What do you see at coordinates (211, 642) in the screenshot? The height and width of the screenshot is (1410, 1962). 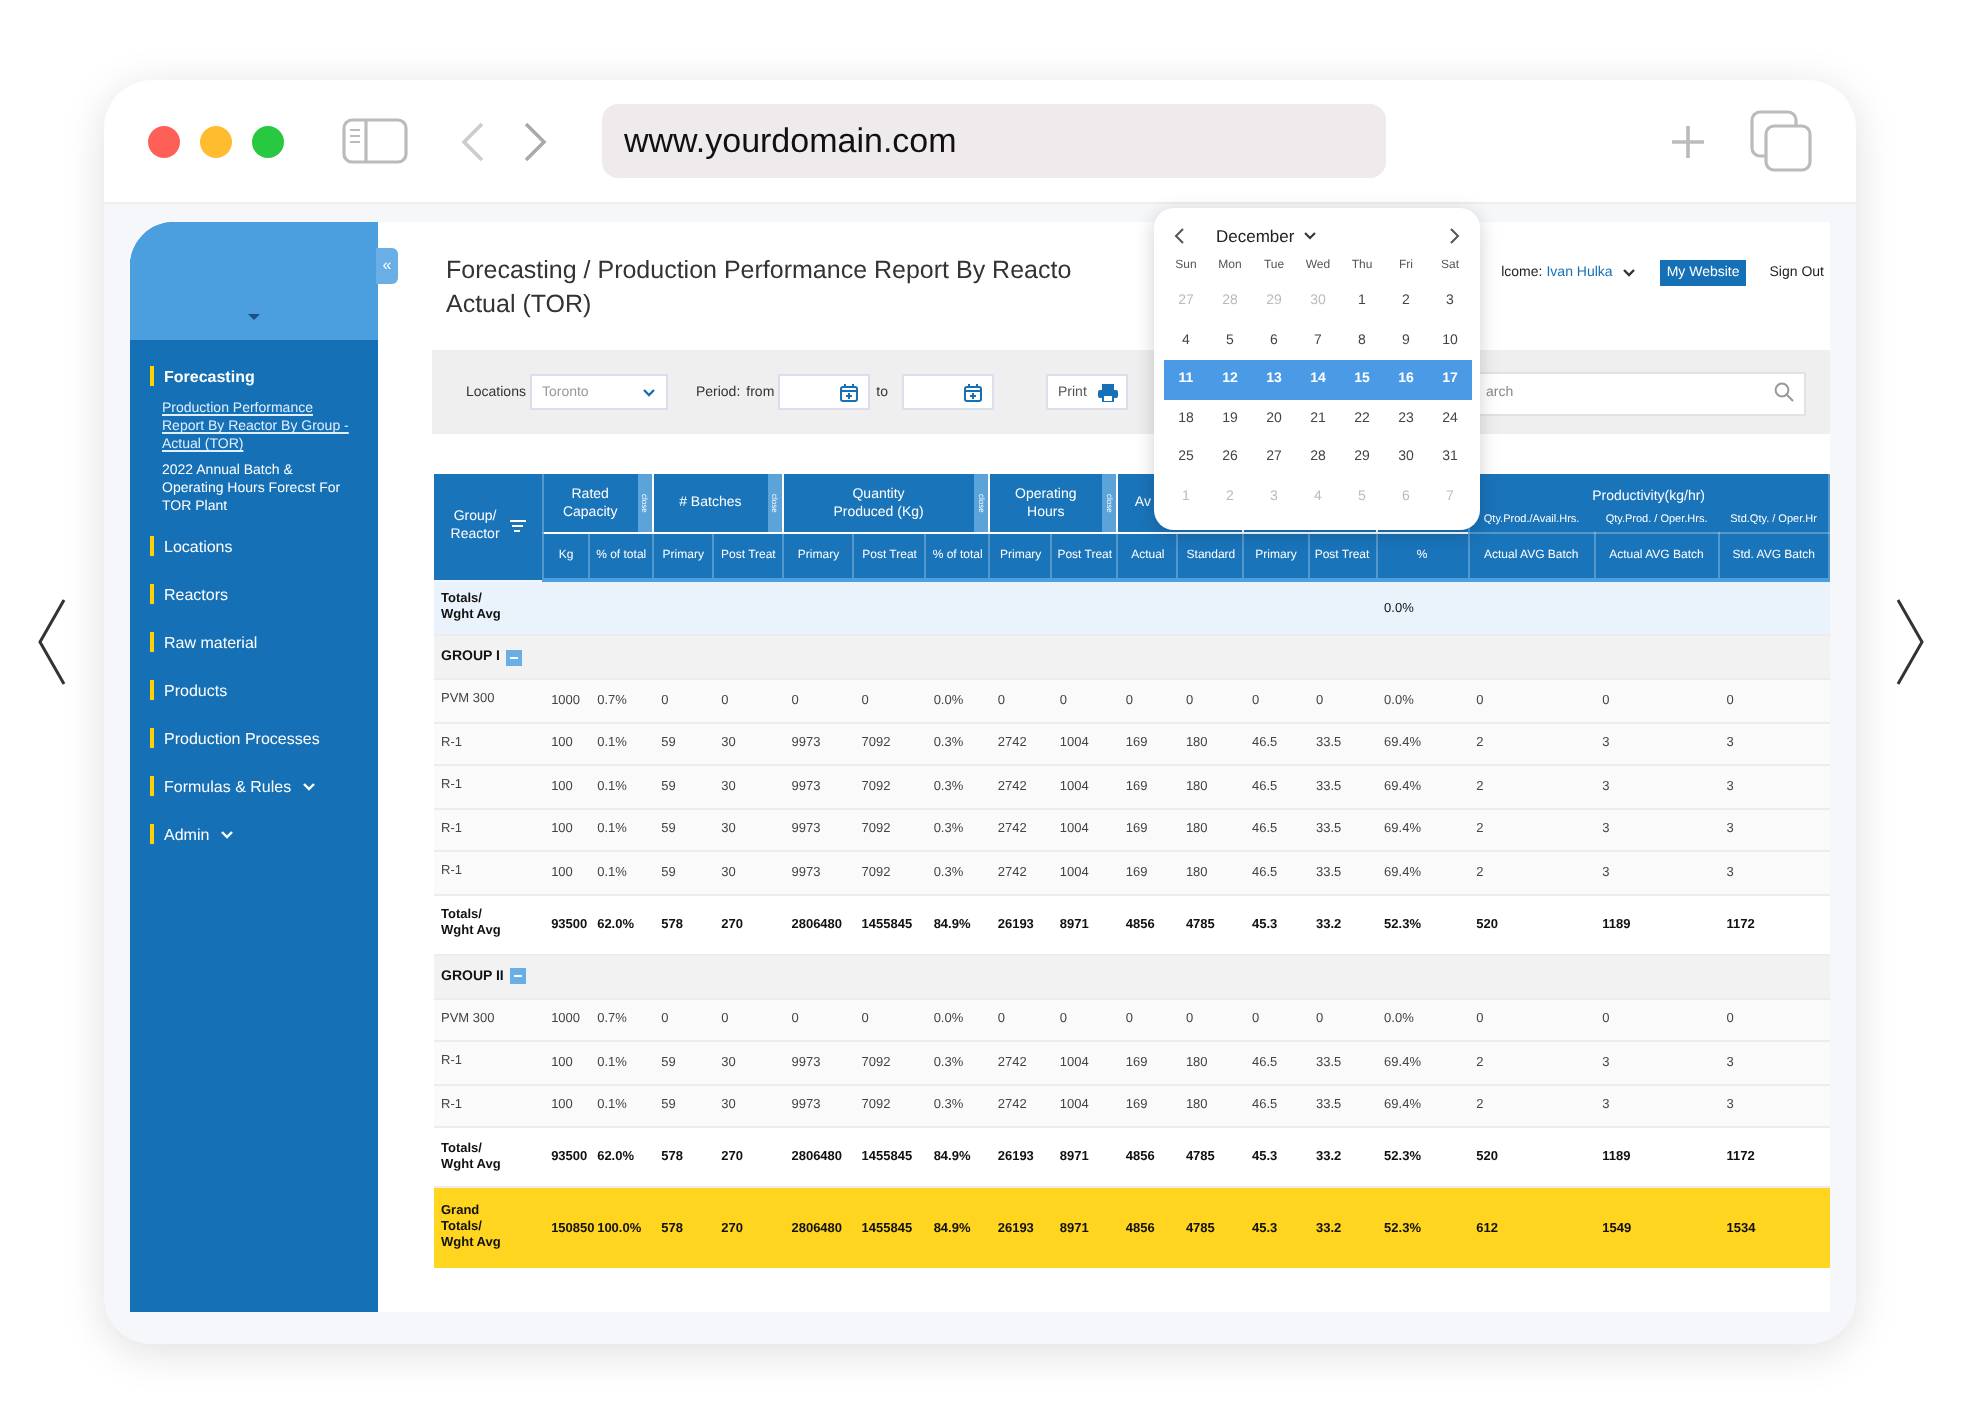 I see `sidebar-item: Raw material` at bounding box center [211, 642].